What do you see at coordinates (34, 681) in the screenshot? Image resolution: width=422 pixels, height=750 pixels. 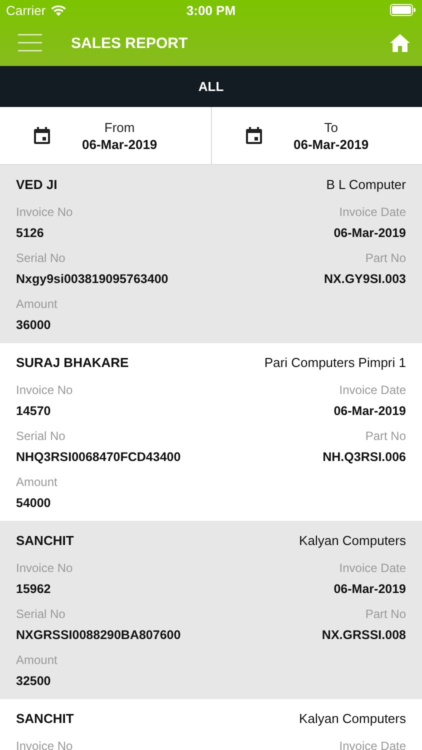 I see `field-value: 32500` at bounding box center [34, 681].